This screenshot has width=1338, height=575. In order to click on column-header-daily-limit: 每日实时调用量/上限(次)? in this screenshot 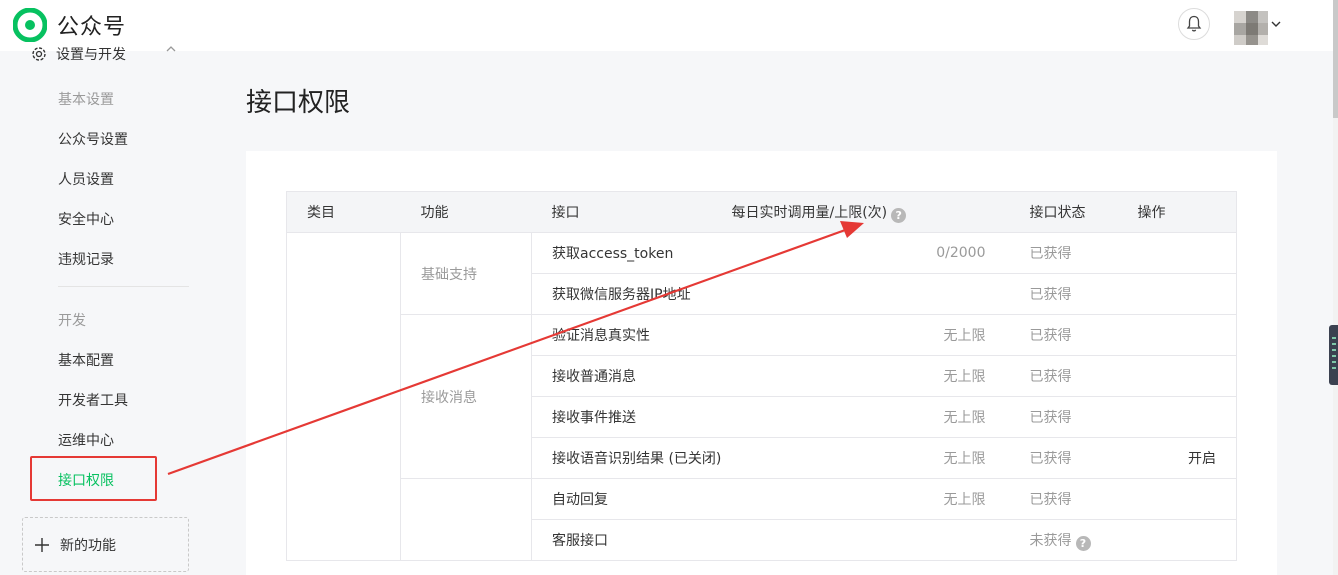, I will do `click(869, 212)`.